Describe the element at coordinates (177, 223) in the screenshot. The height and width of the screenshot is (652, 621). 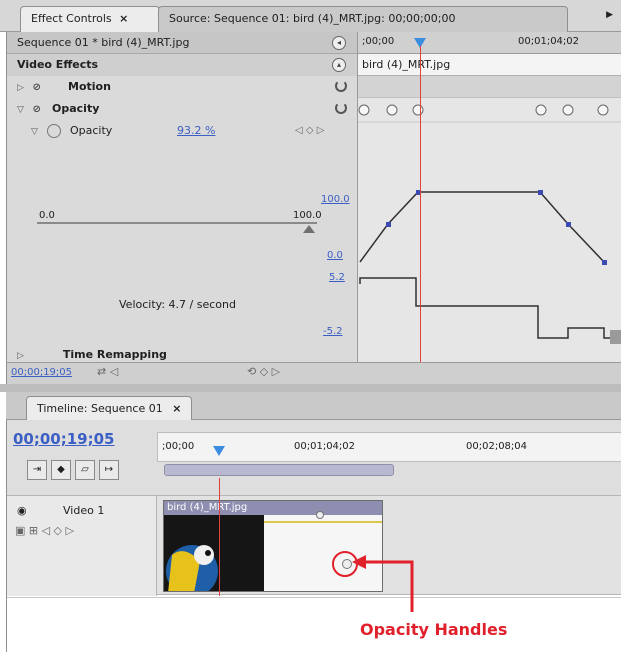
I see `opacity-slider` at that location.